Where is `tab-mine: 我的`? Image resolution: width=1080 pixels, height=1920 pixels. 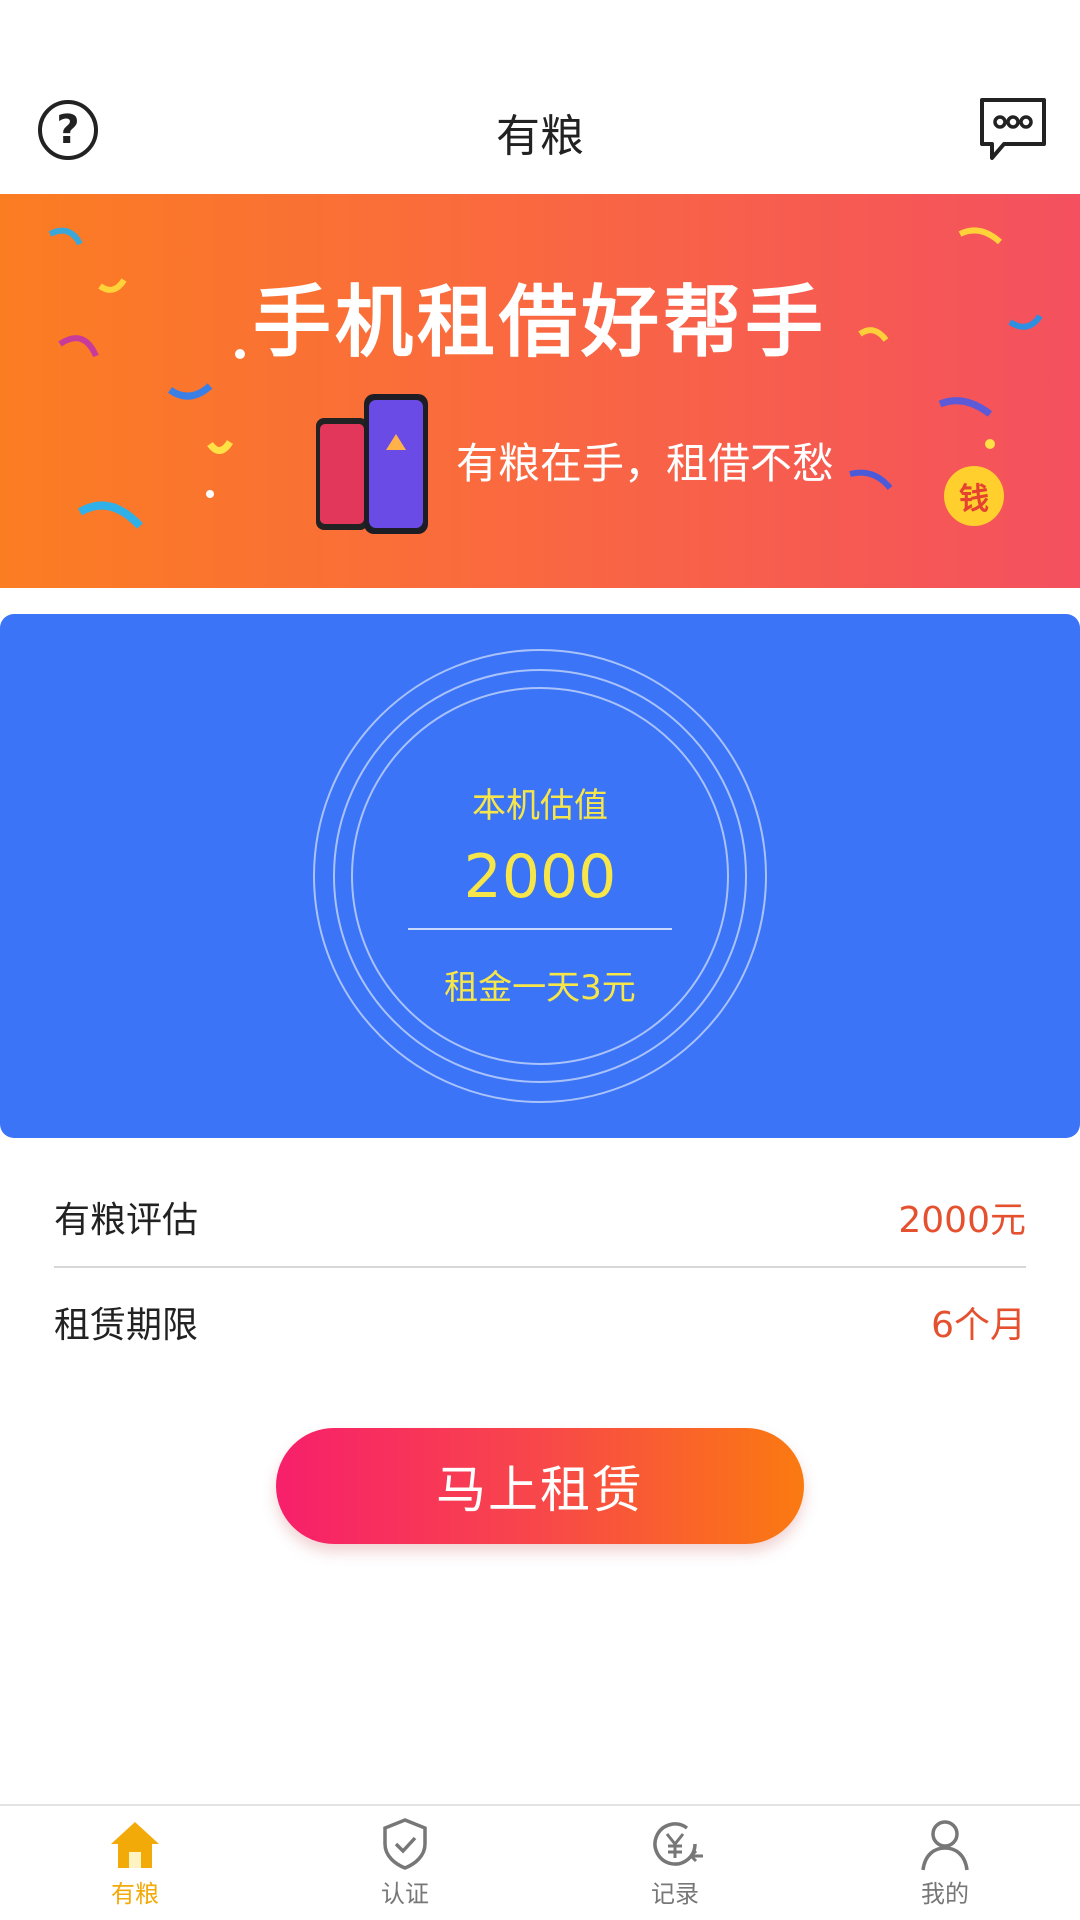 tab-mine: 我的 is located at coordinates (945, 1863).